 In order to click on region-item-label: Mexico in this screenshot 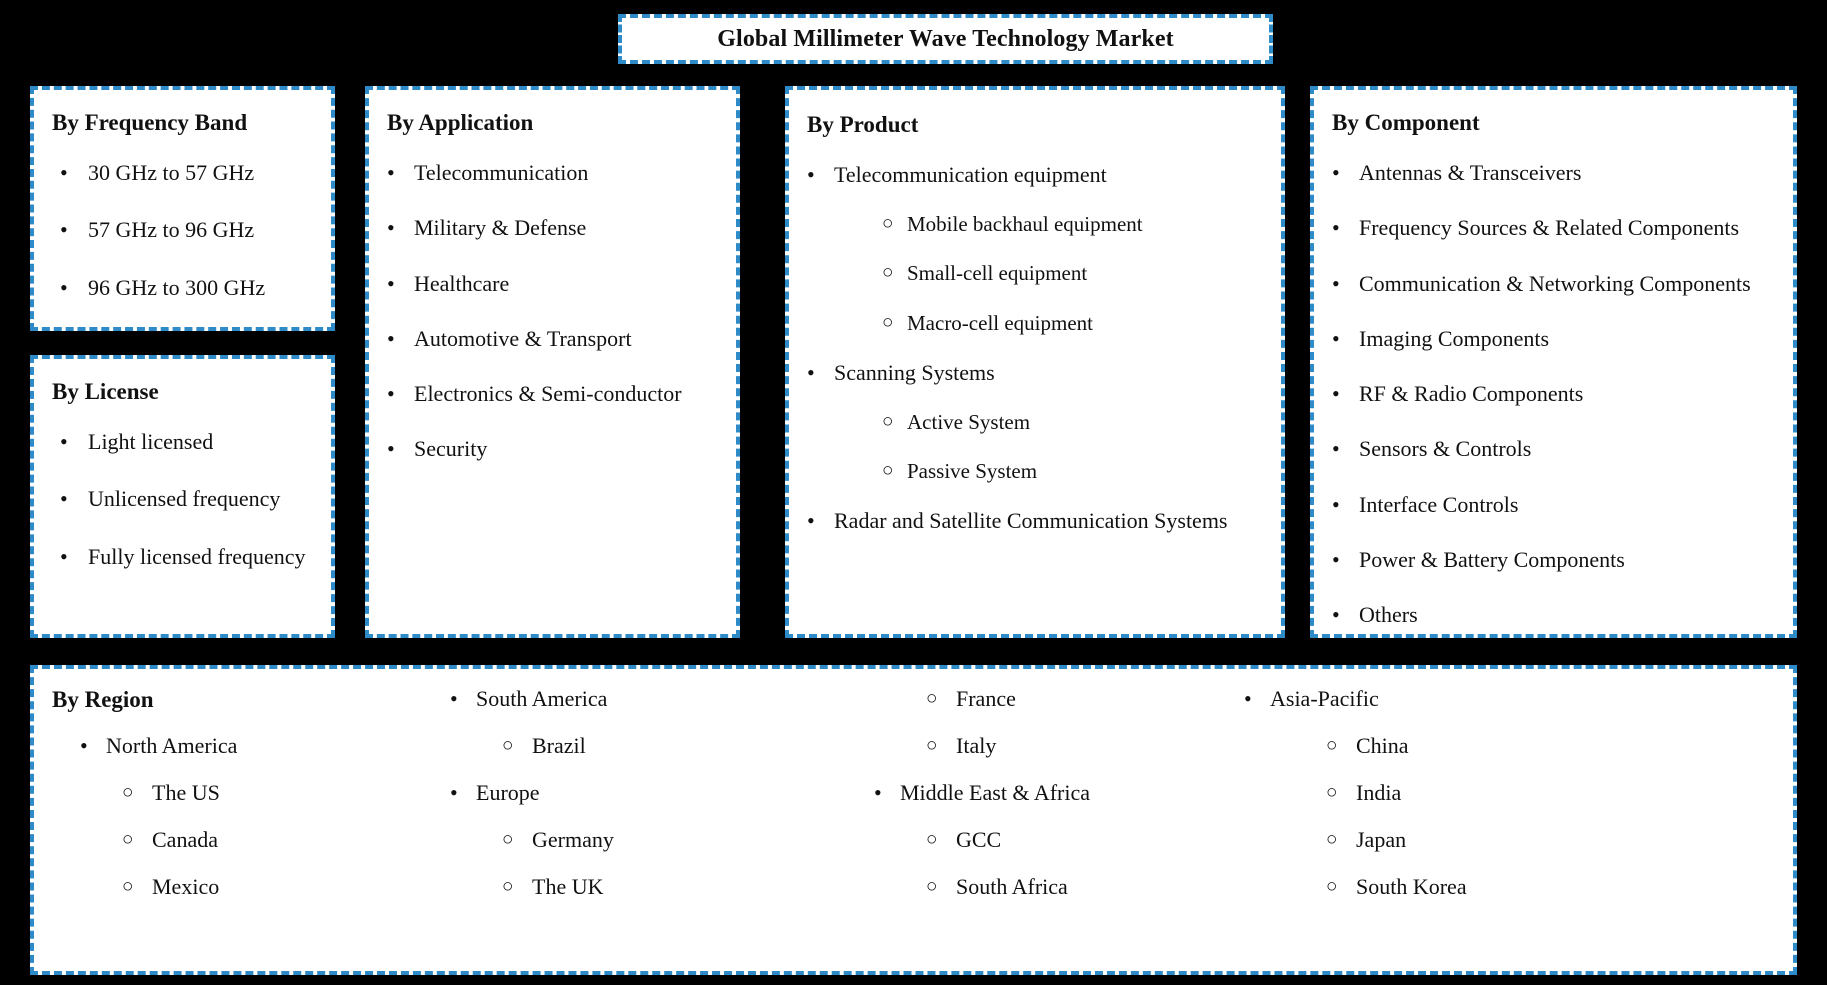, I will do `click(186, 886)`.